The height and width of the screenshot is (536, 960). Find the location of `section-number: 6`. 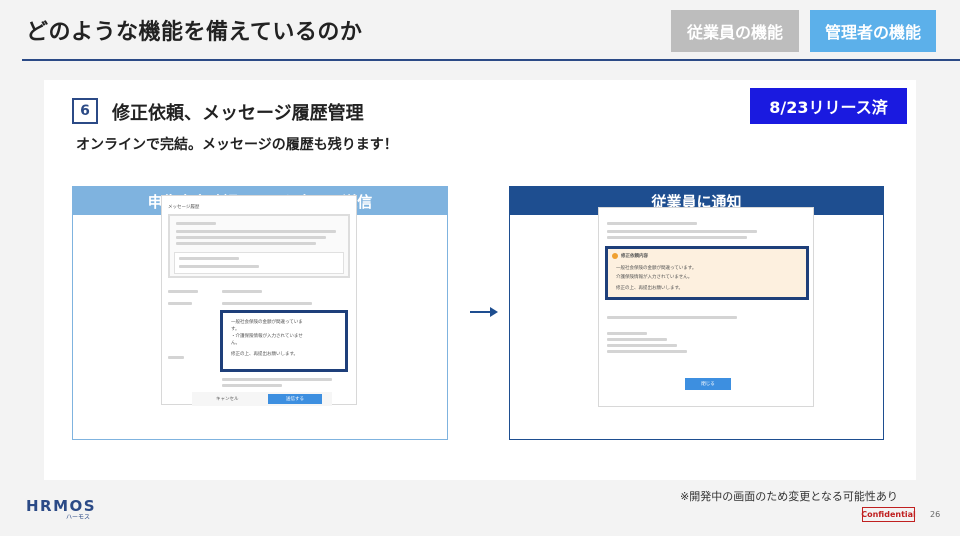

section-number: 6 is located at coordinates (85, 111).